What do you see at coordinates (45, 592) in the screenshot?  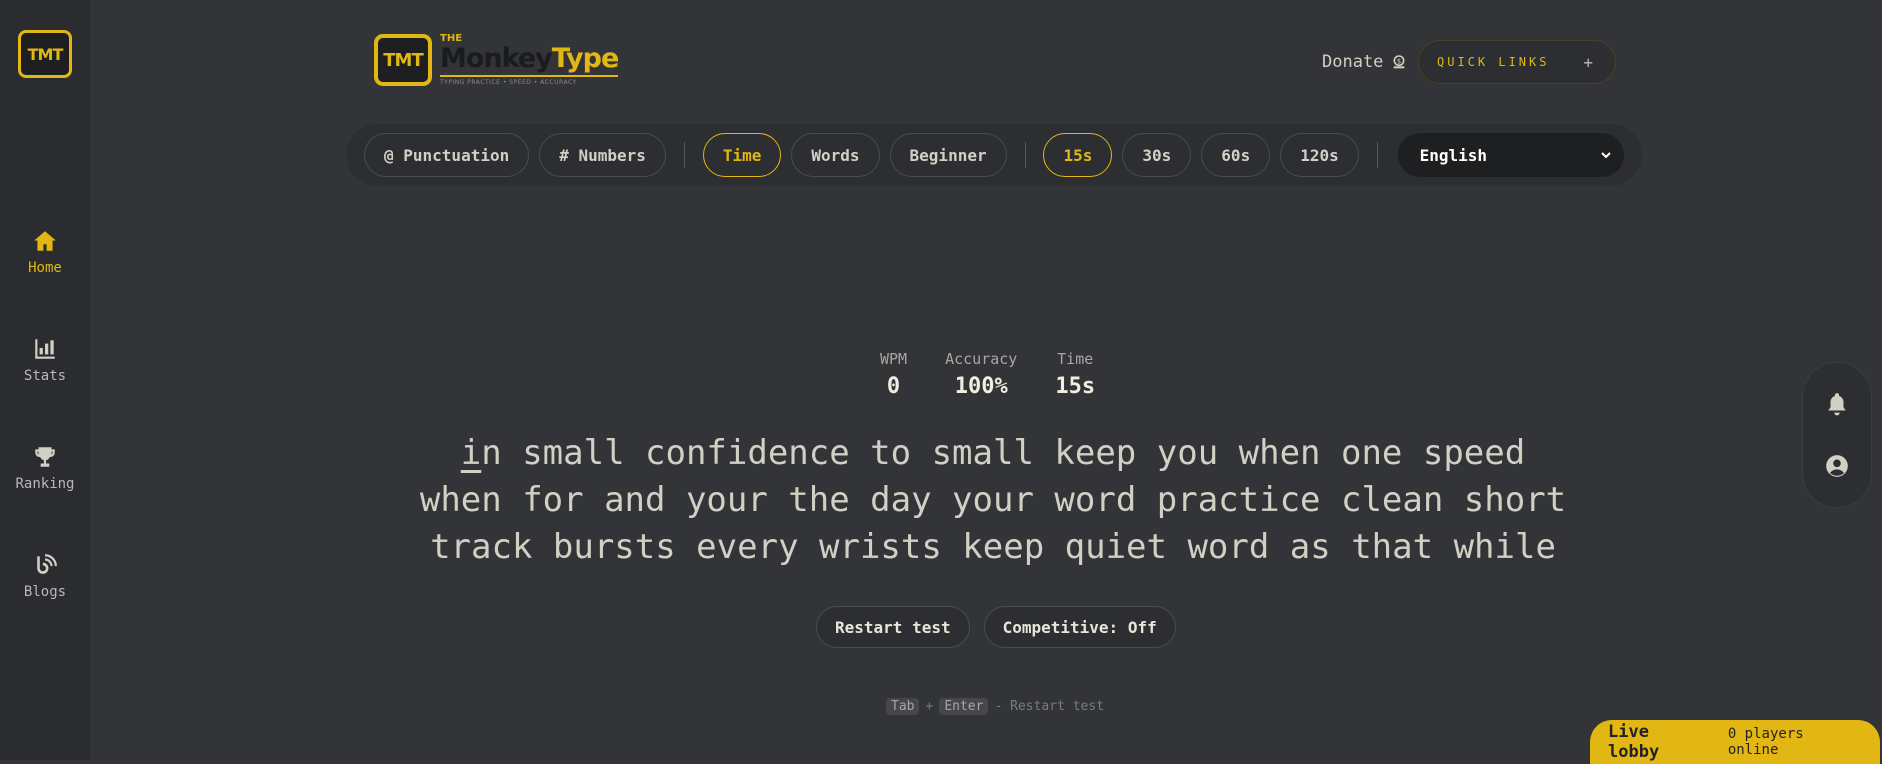 I see `sidebar-item-label: Blogs` at bounding box center [45, 592].